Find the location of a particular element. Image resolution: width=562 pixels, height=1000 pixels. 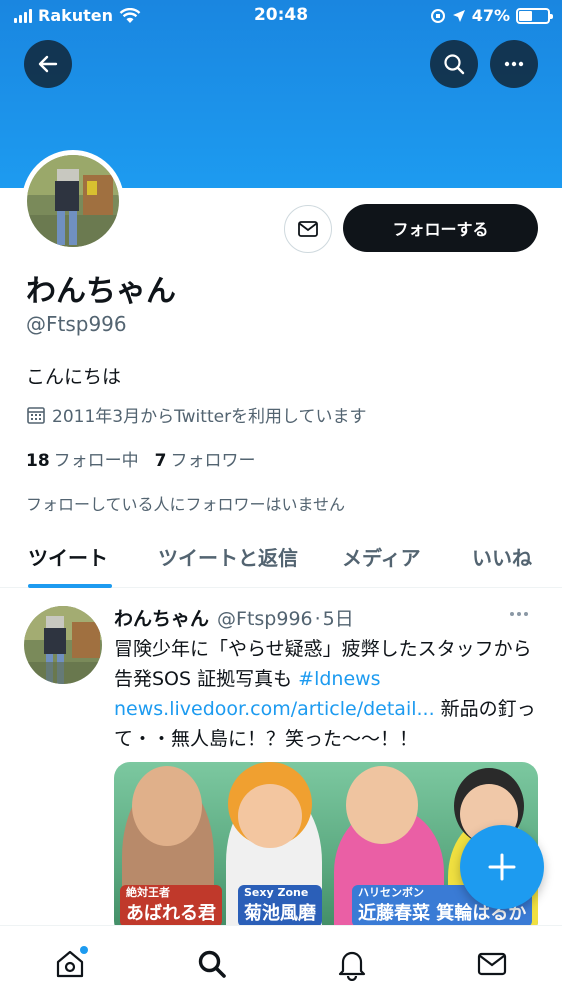

orientation-lock-icon is located at coordinates (437, 15).